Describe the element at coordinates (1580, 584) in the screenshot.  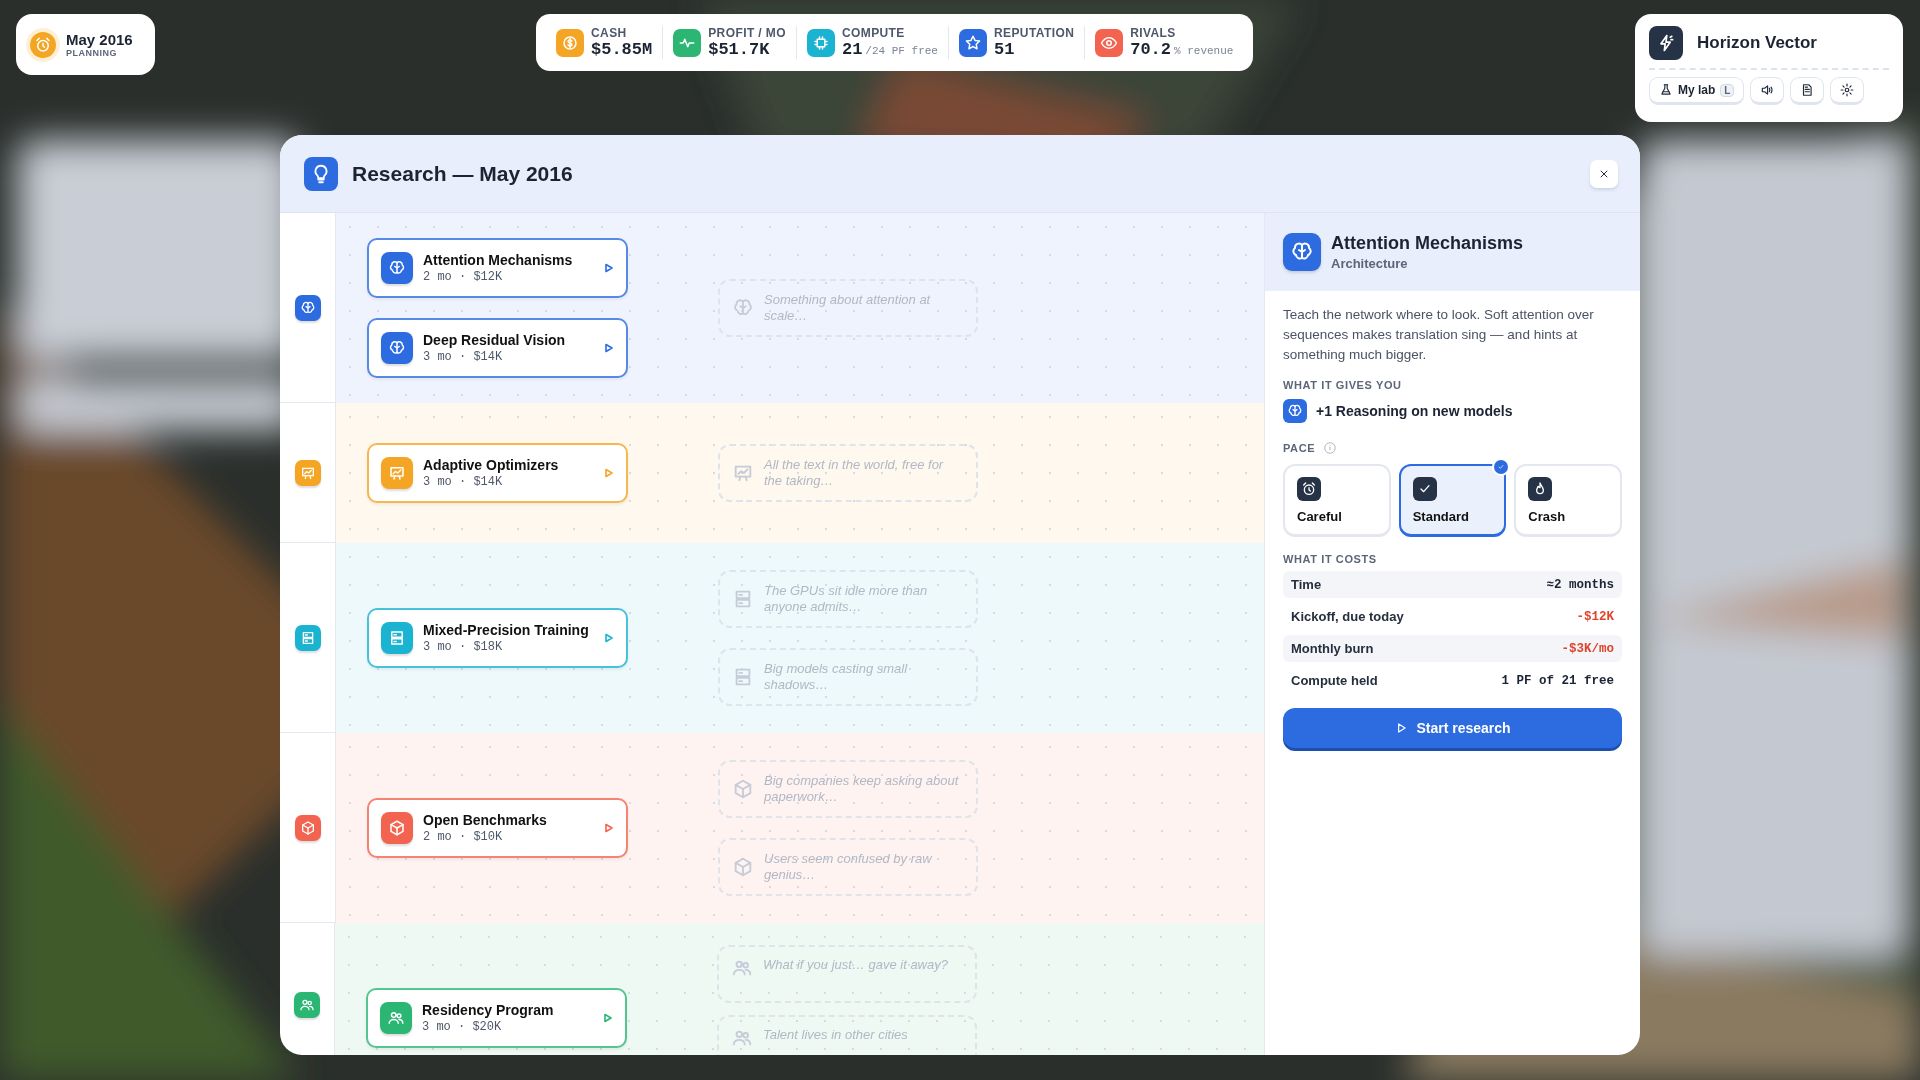
I see `cost-value: ≈2 months` at that location.